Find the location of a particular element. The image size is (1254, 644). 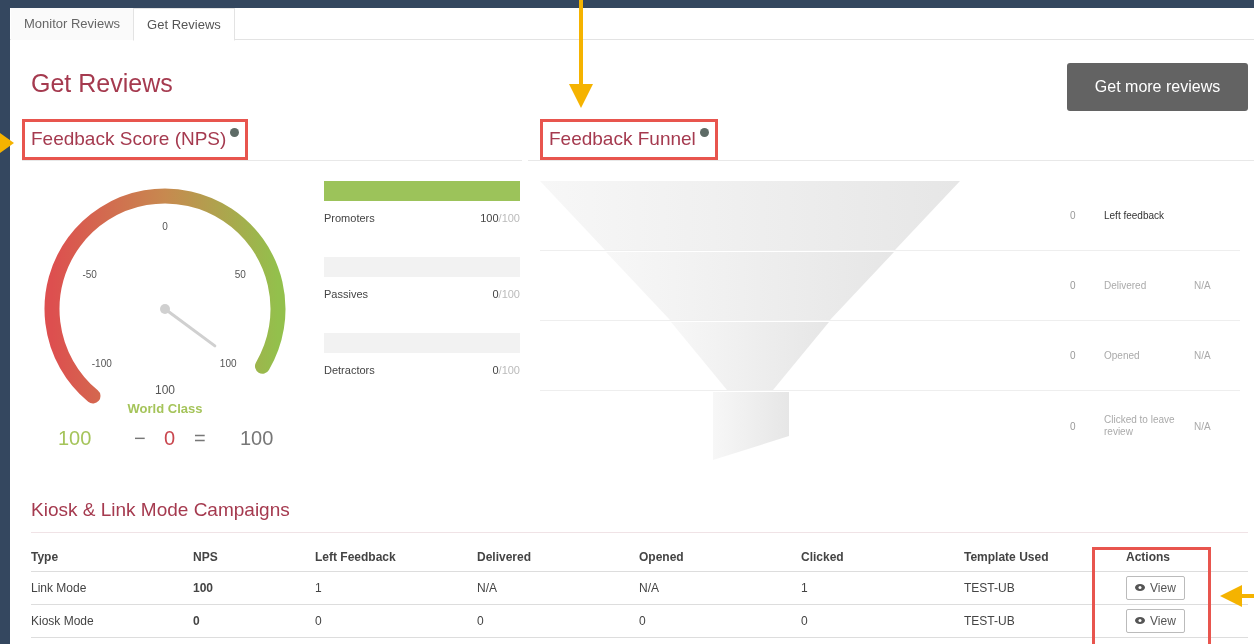

bar-label: Passives is located at coordinates (346, 294).